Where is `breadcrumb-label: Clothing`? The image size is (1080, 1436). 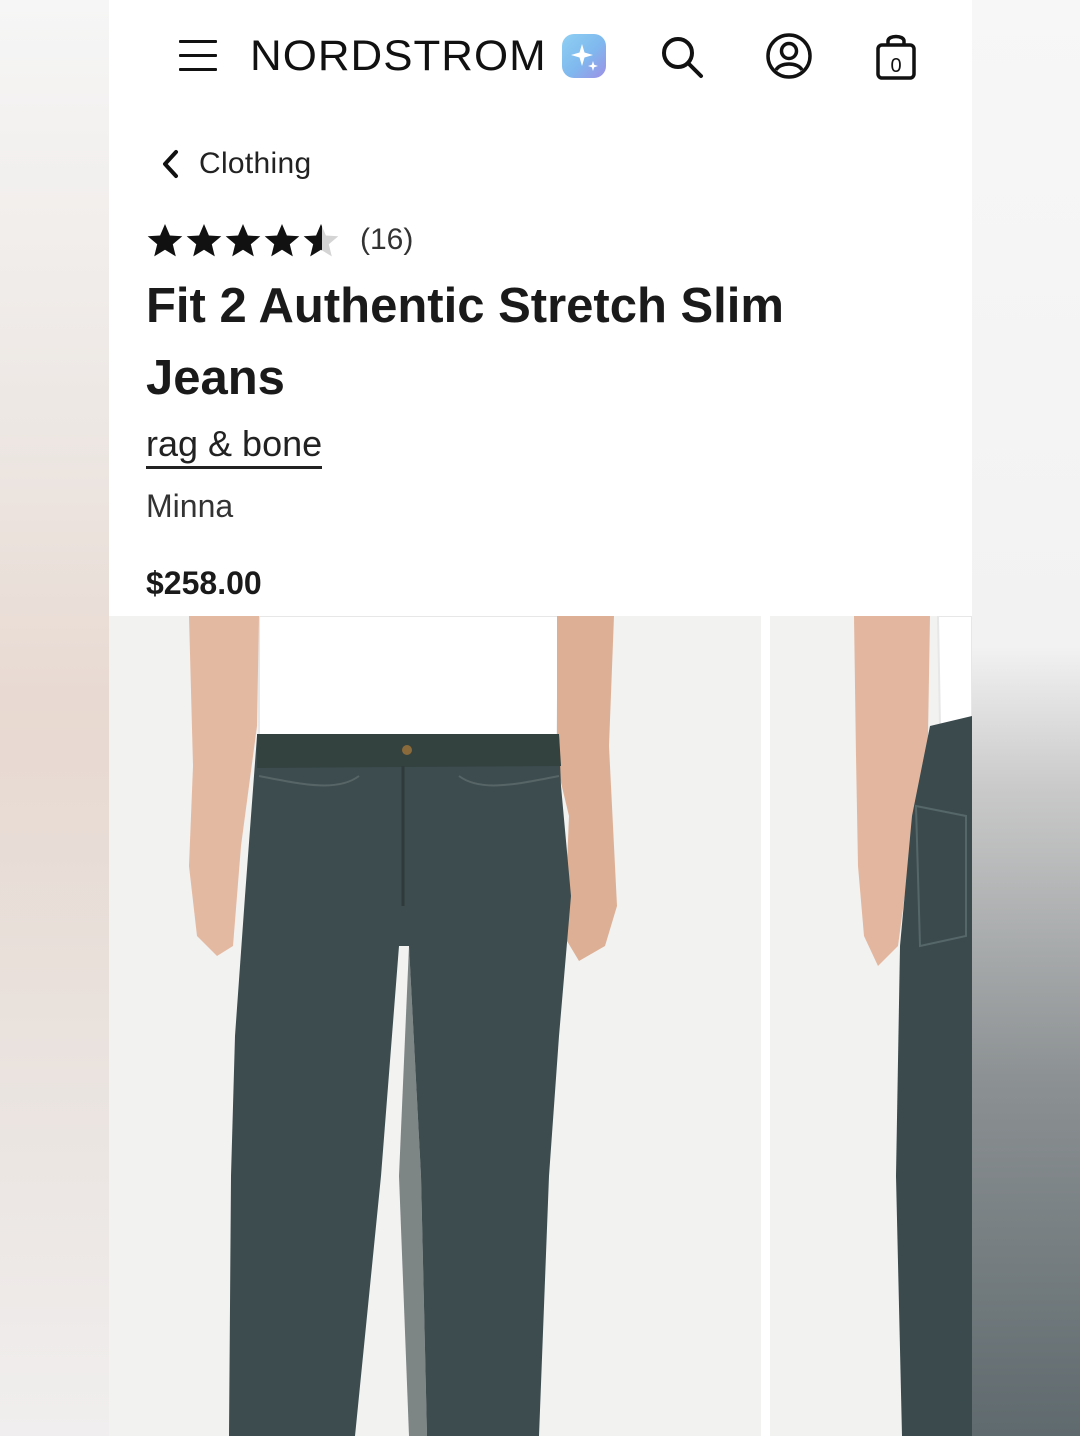 breadcrumb-label: Clothing is located at coordinates (255, 163).